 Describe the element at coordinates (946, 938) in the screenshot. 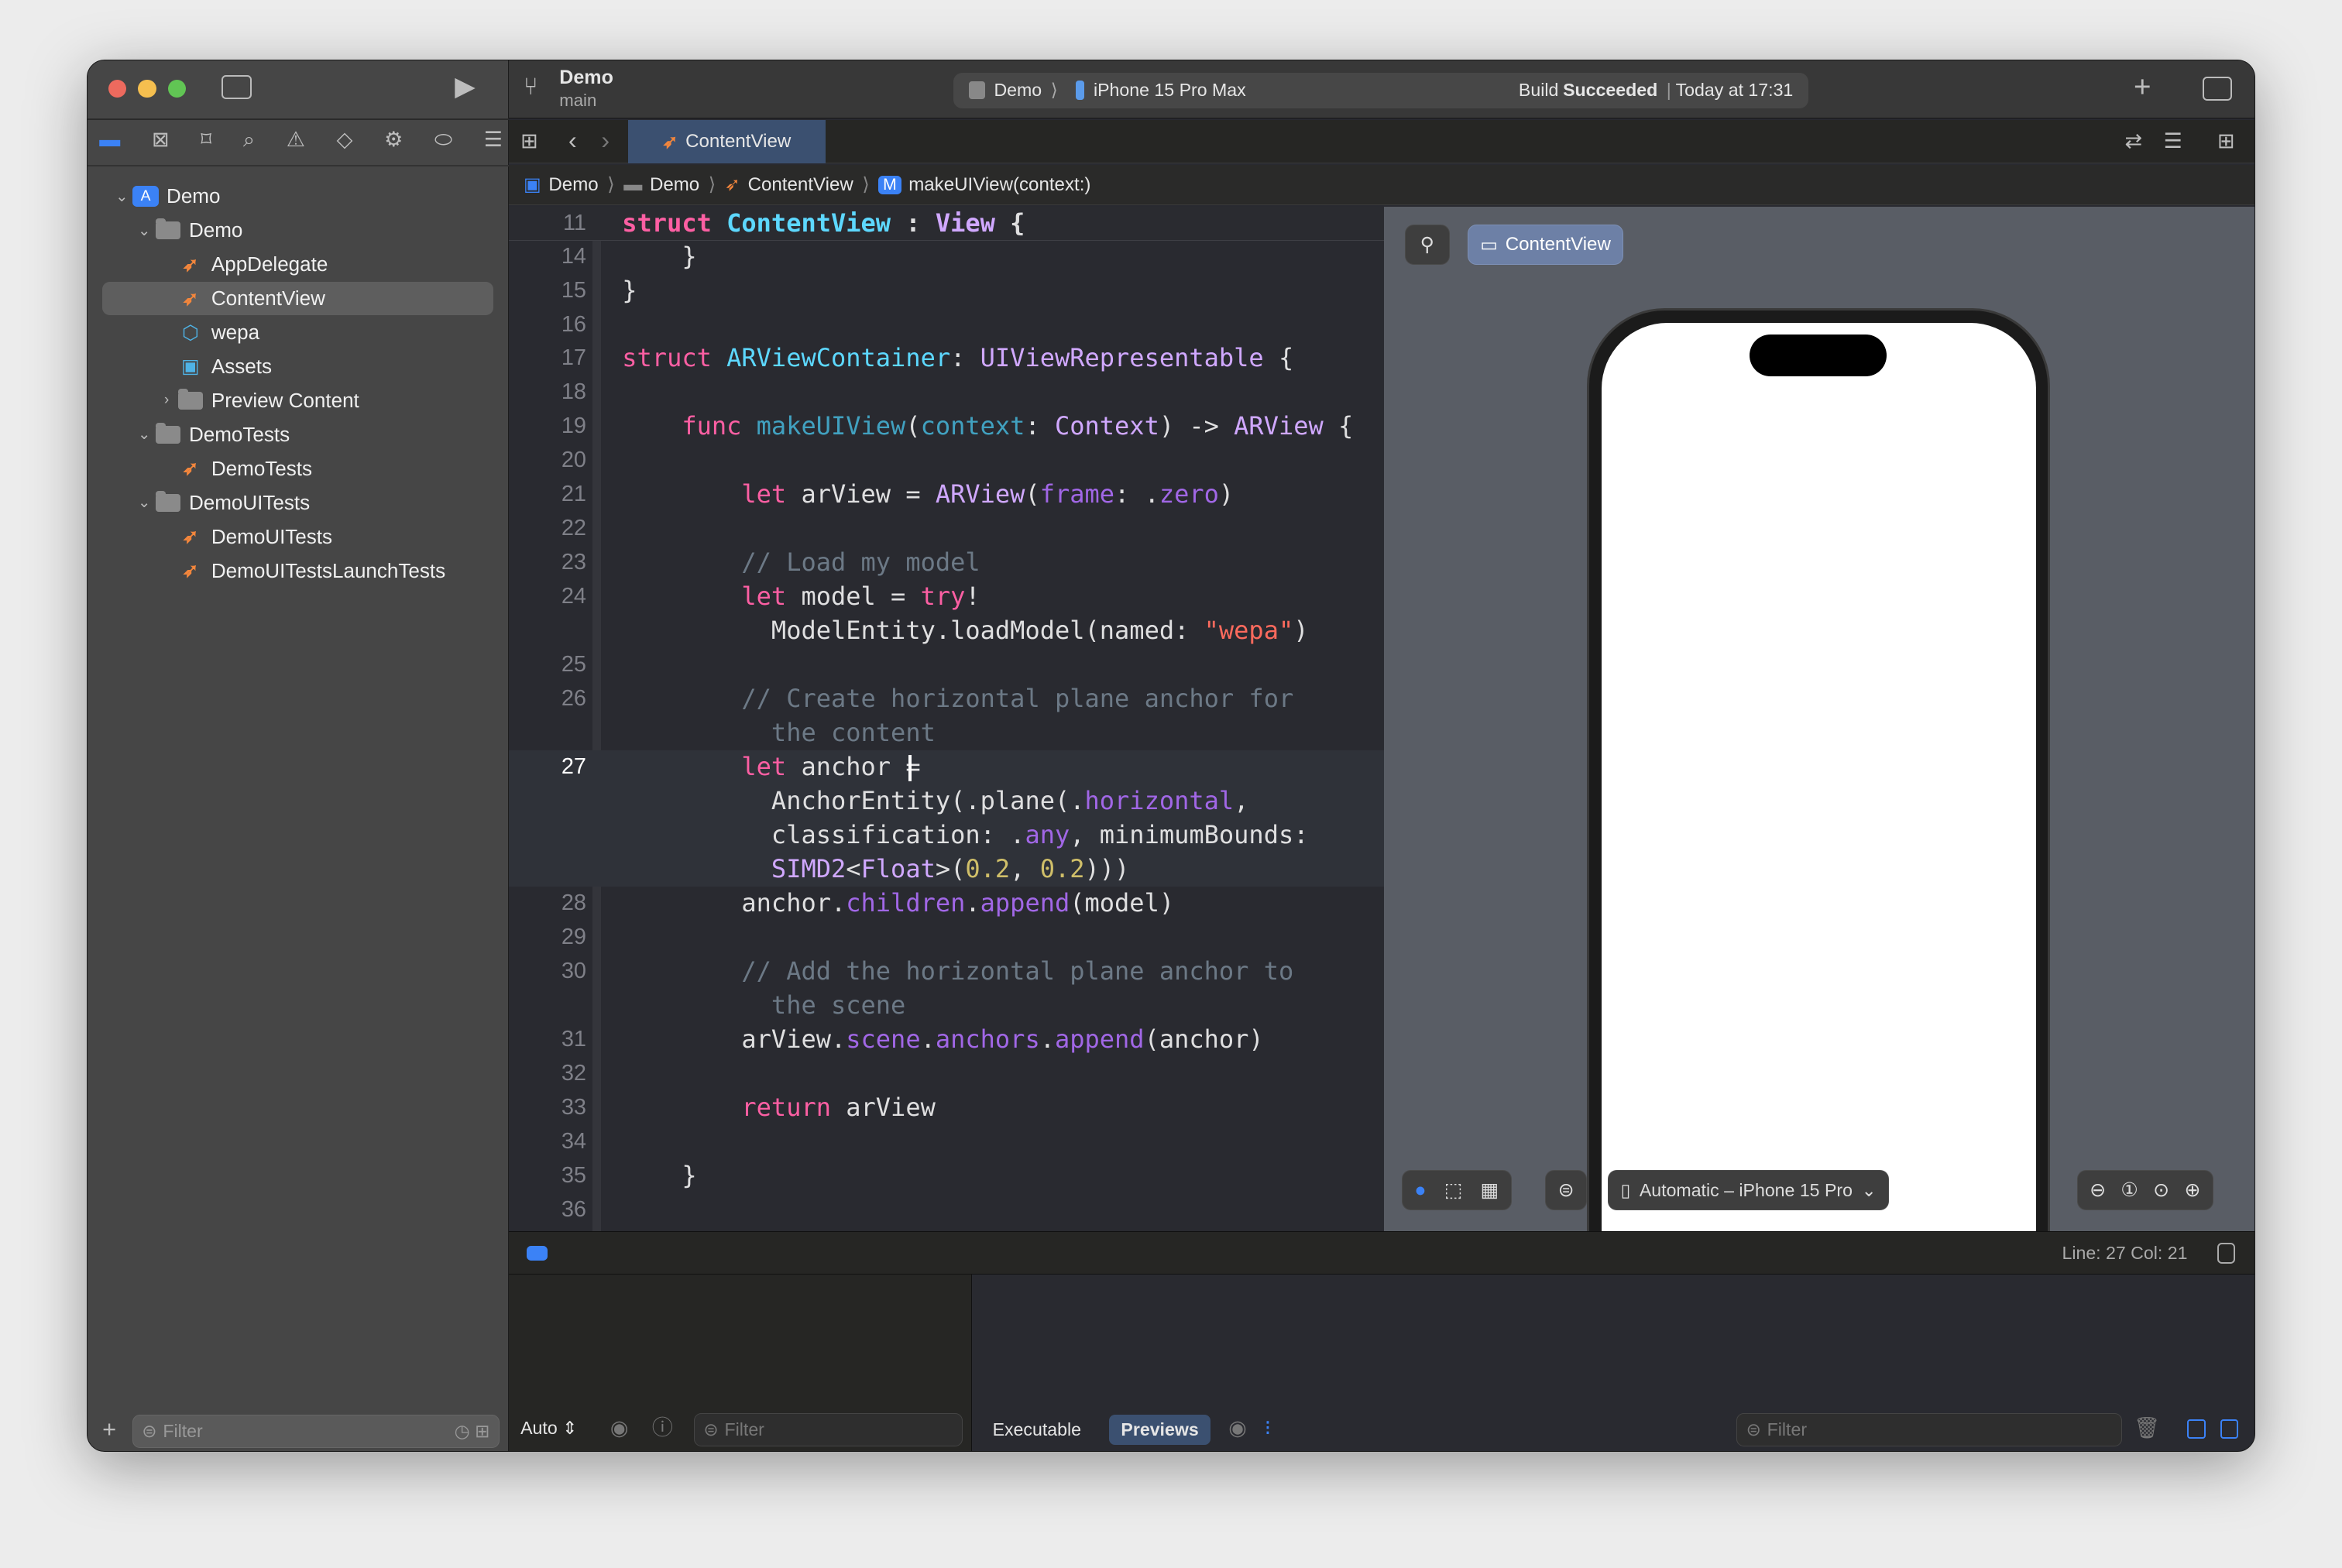

I see `code-line: 29` at that location.